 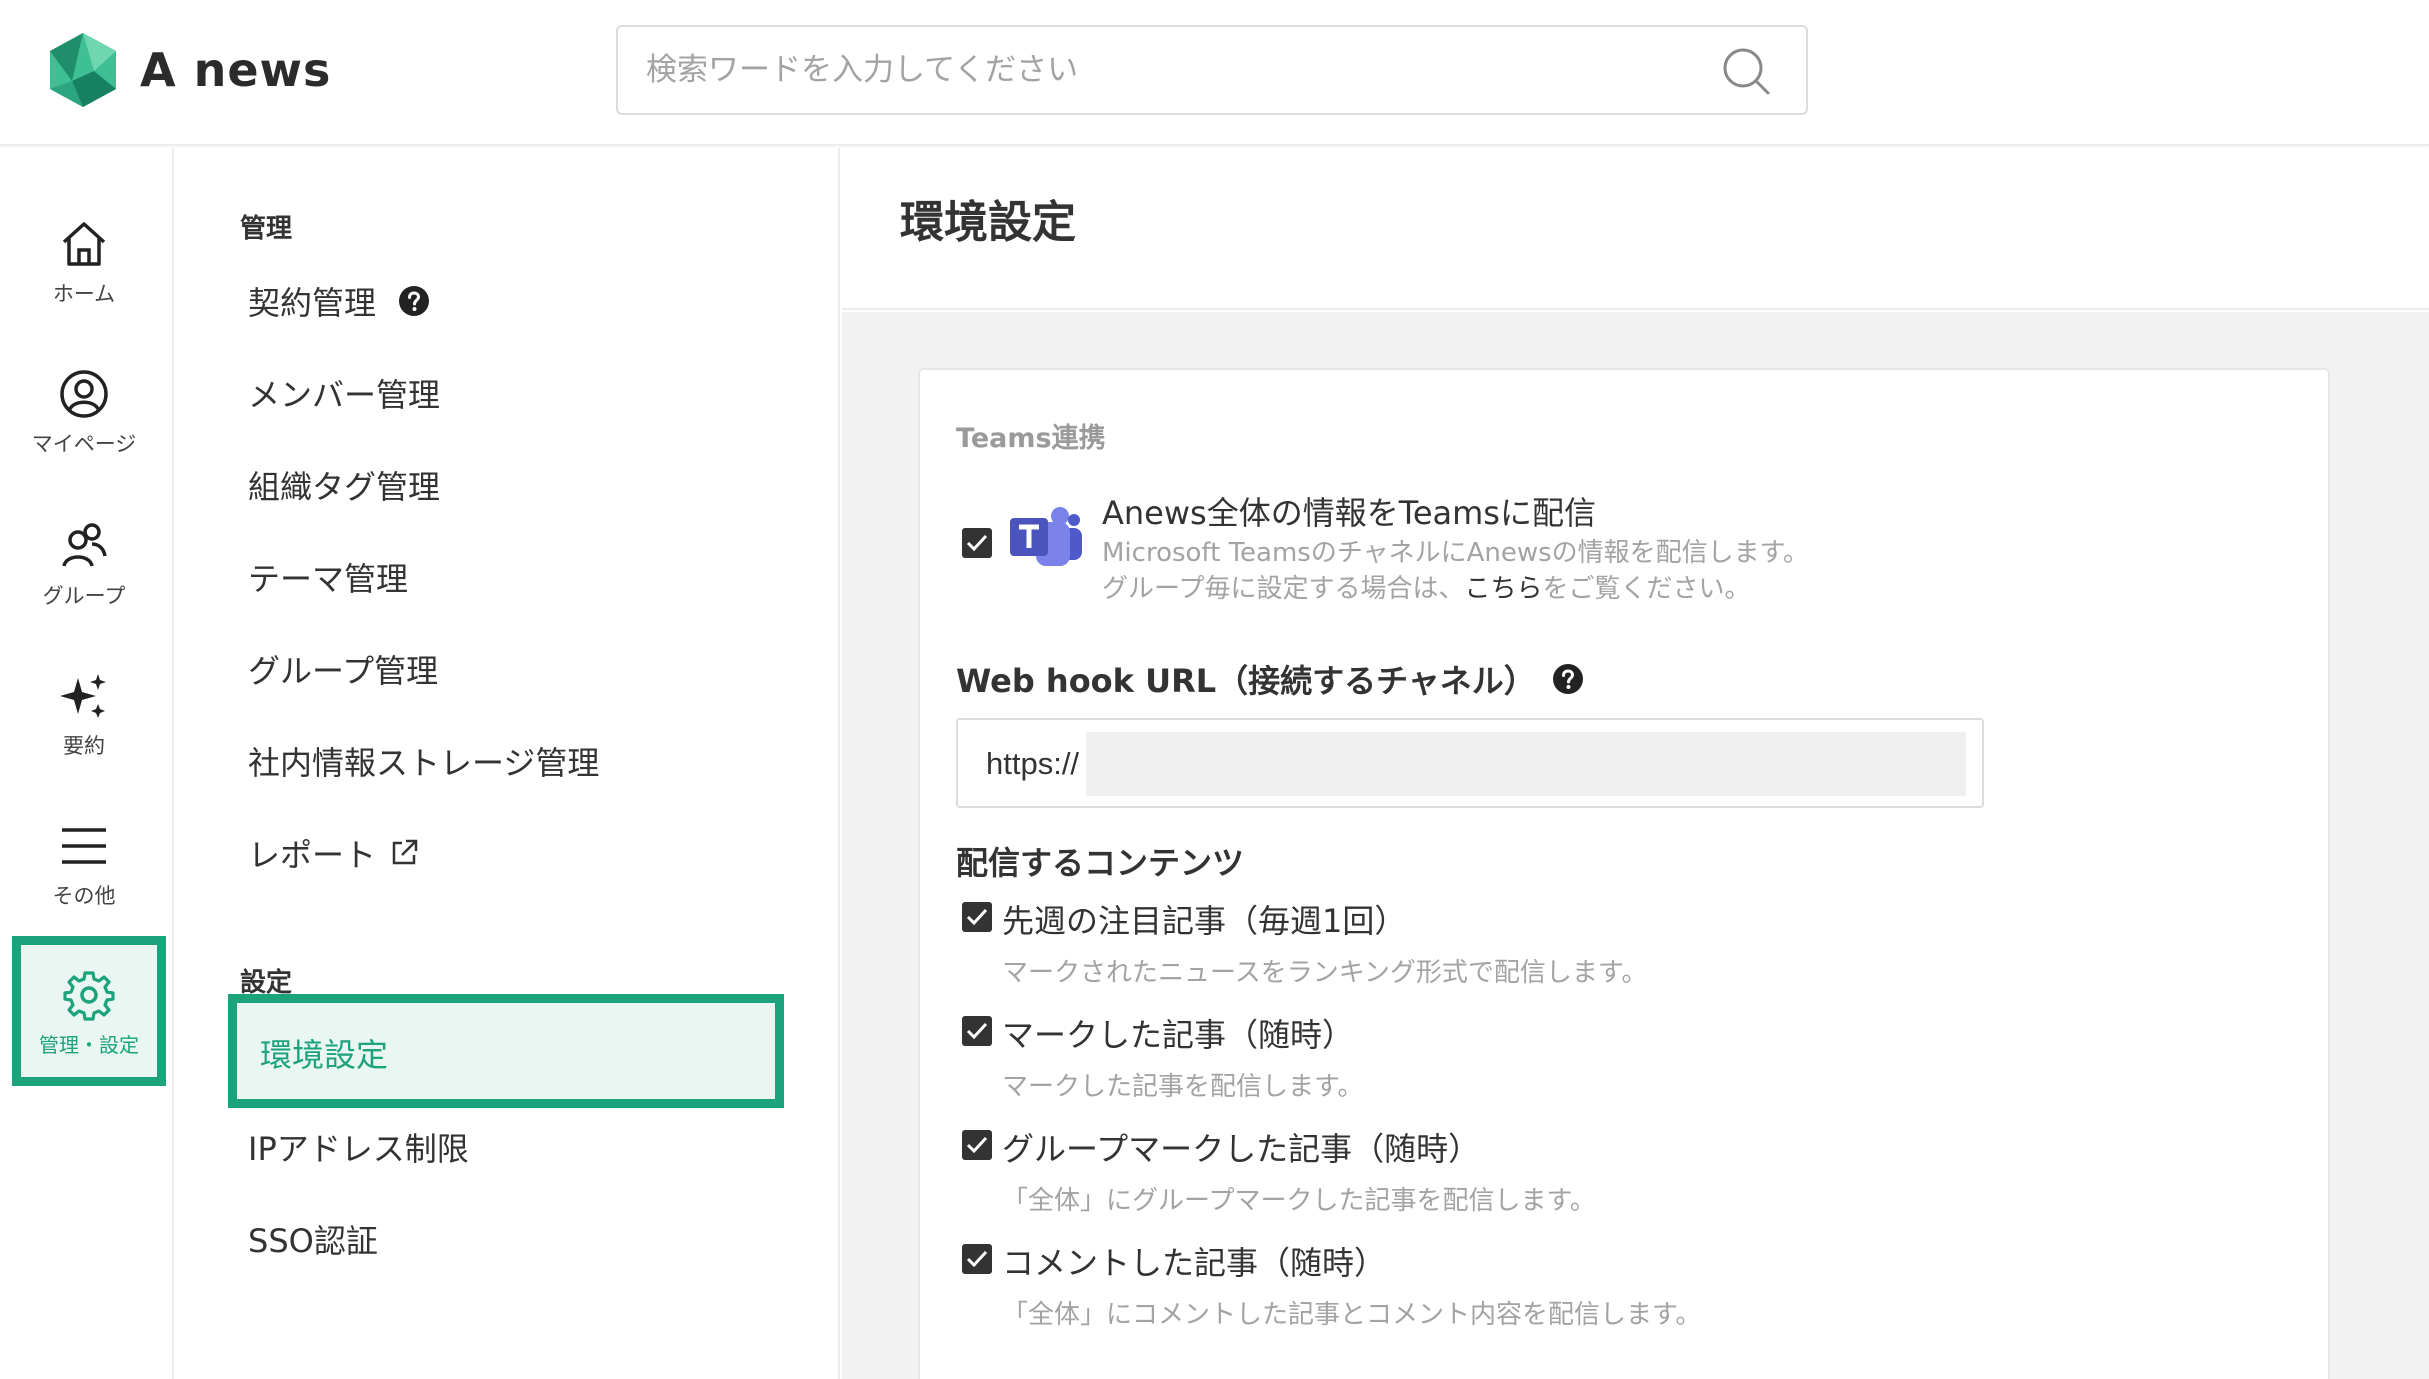 What do you see at coordinates (1033, 763) in the screenshot?
I see `webhook-url-value: https://` at bounding box center [1033, 763].